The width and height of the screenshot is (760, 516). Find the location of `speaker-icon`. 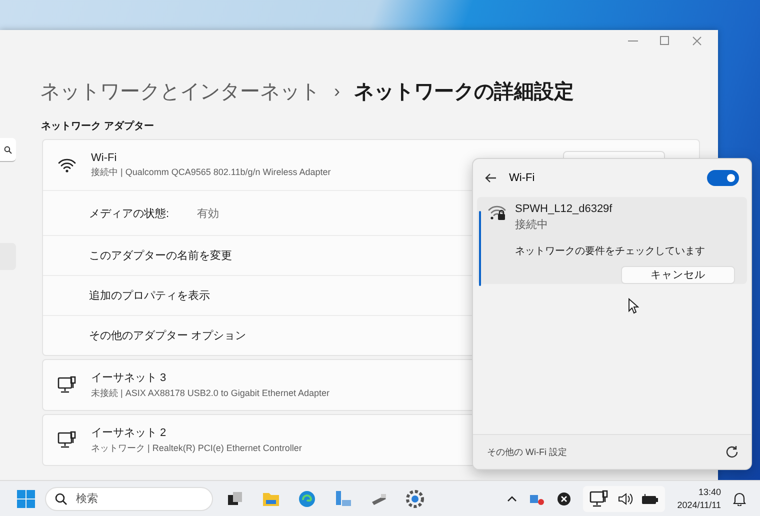

speaker-icon is located at coordinates (625, 499).